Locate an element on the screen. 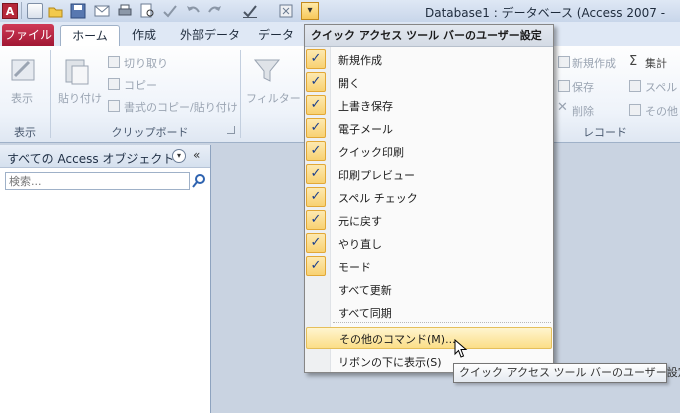  totals-icon: Σ is located at coordinates (633, 61).